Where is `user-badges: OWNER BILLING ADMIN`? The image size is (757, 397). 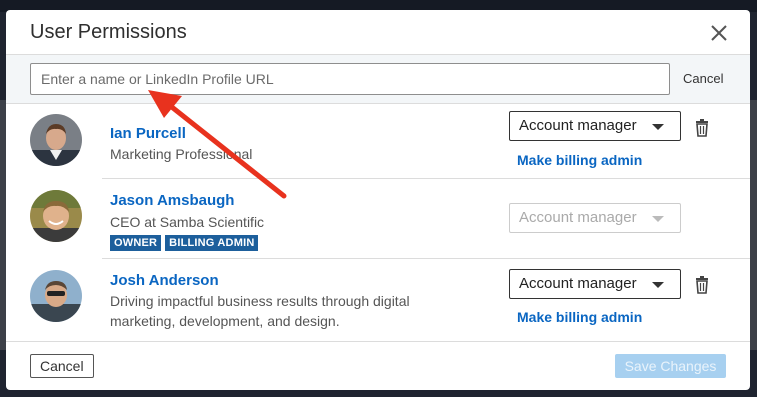
user-badges: OWNER BILLING ADMIN is located at coordinates (184, 243).